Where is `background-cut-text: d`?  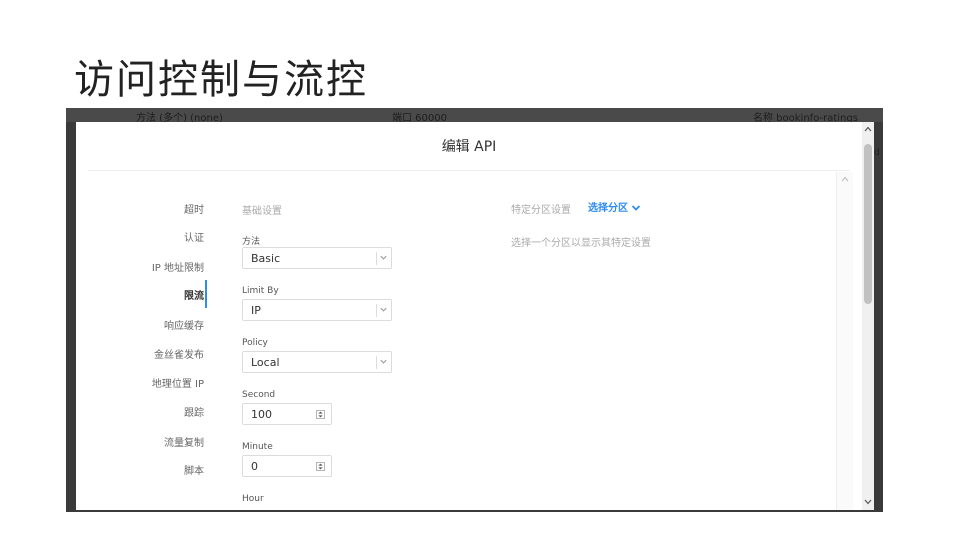 background-cut-text: d is located at coordinates (877, 153).